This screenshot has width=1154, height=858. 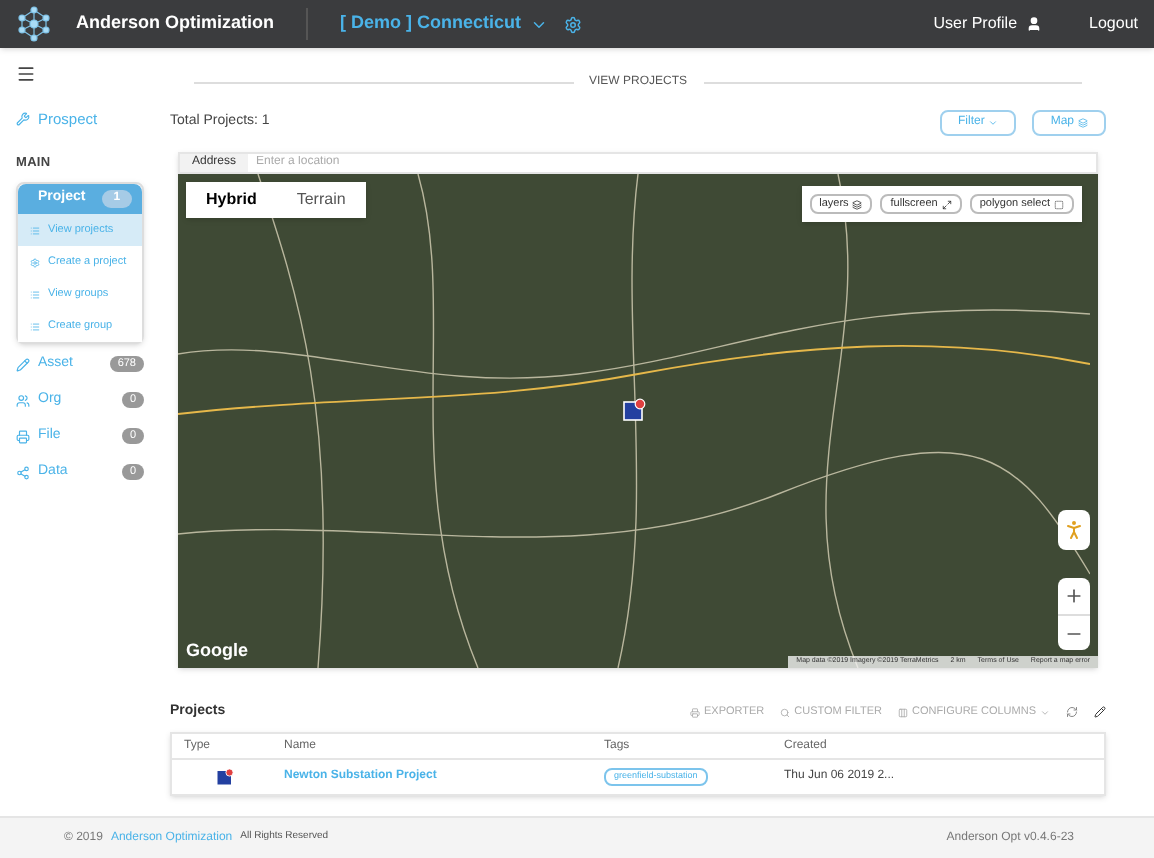 What do you see at coordinates (225, 777) in the screenshot?
I see `project-type-icon` at bounding box center [225, 777].